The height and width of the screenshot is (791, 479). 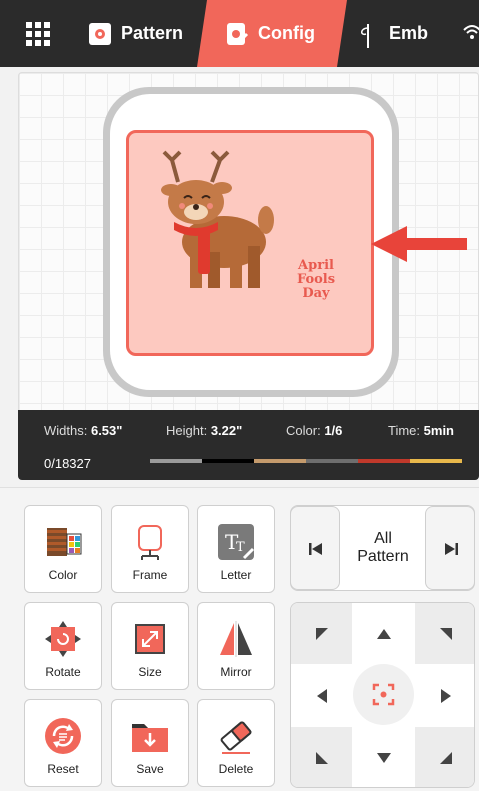 What do you see at coordinates (471, 32) in the screenshot?
I see `wifi-icon` at bounding box center [471, 32].